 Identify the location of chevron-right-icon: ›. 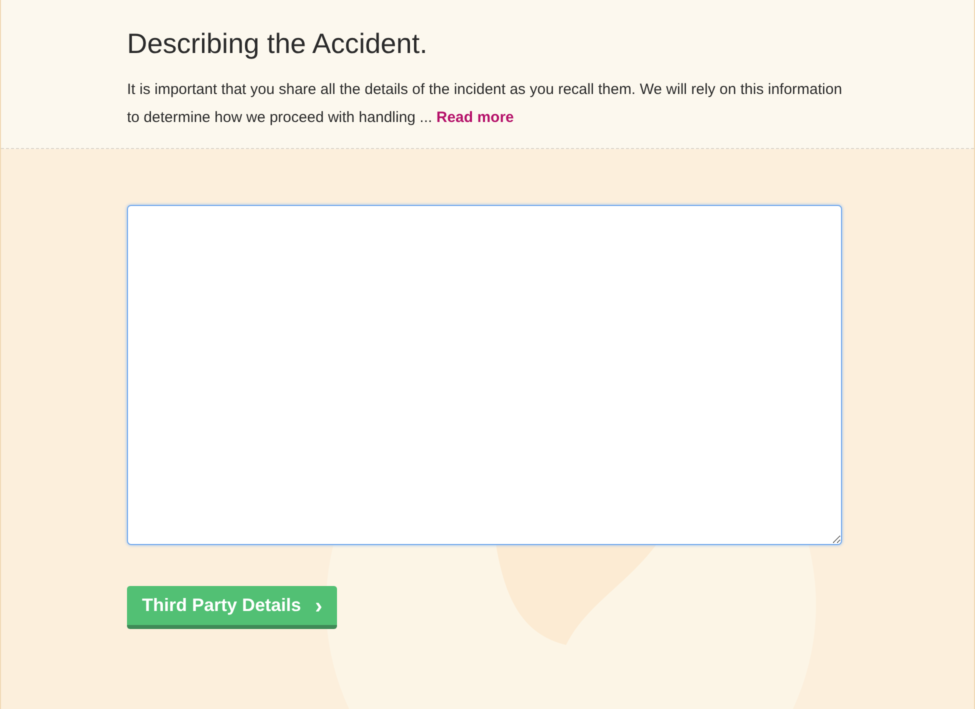
(318, 605).